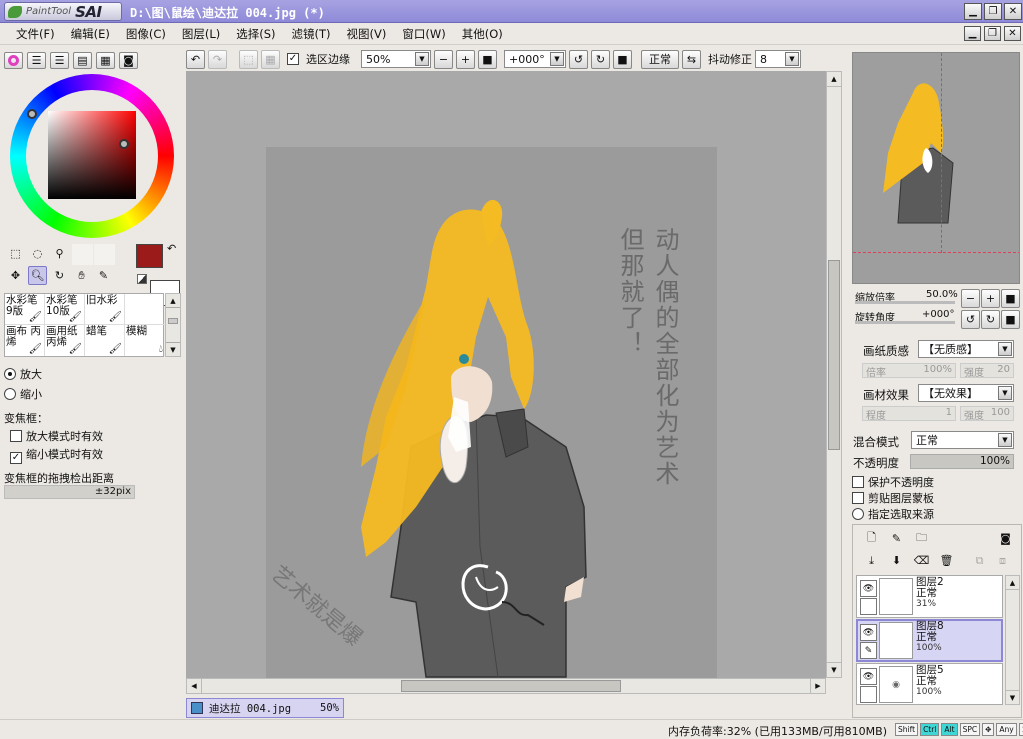 This screenshot has width=1023, height=739. I want to click on new-folder-icon: 🗀︎, so click(921, 538).